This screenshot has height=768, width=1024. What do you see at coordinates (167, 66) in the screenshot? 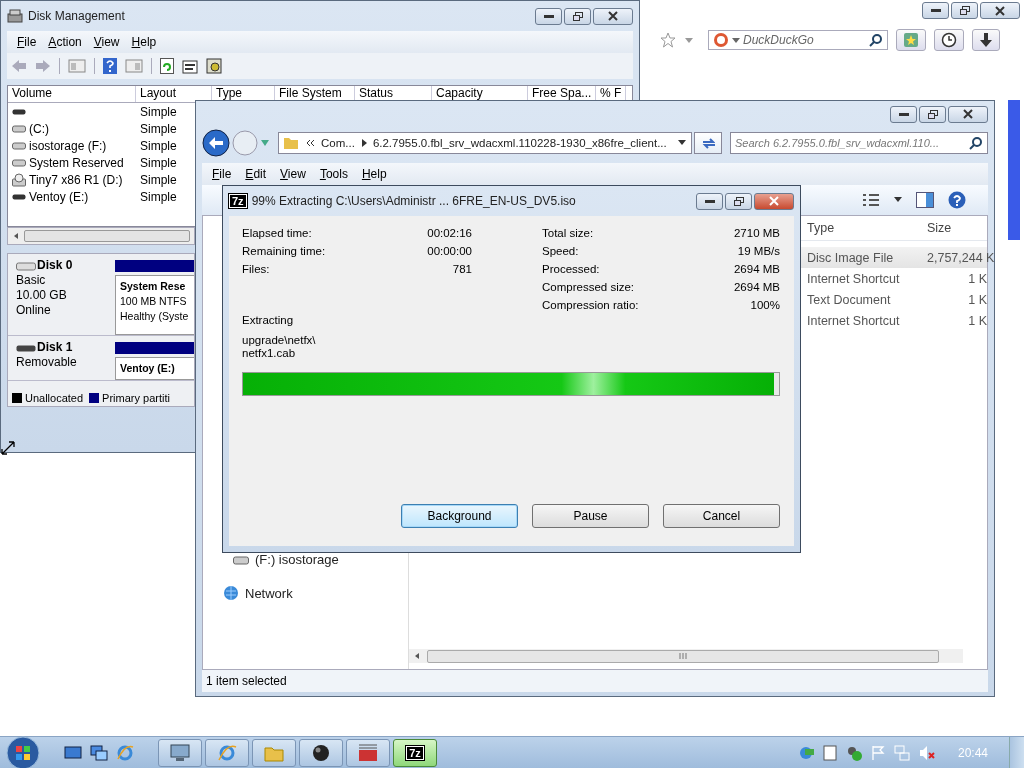
I see `refresh-icon` at bounding box center [167, 66].